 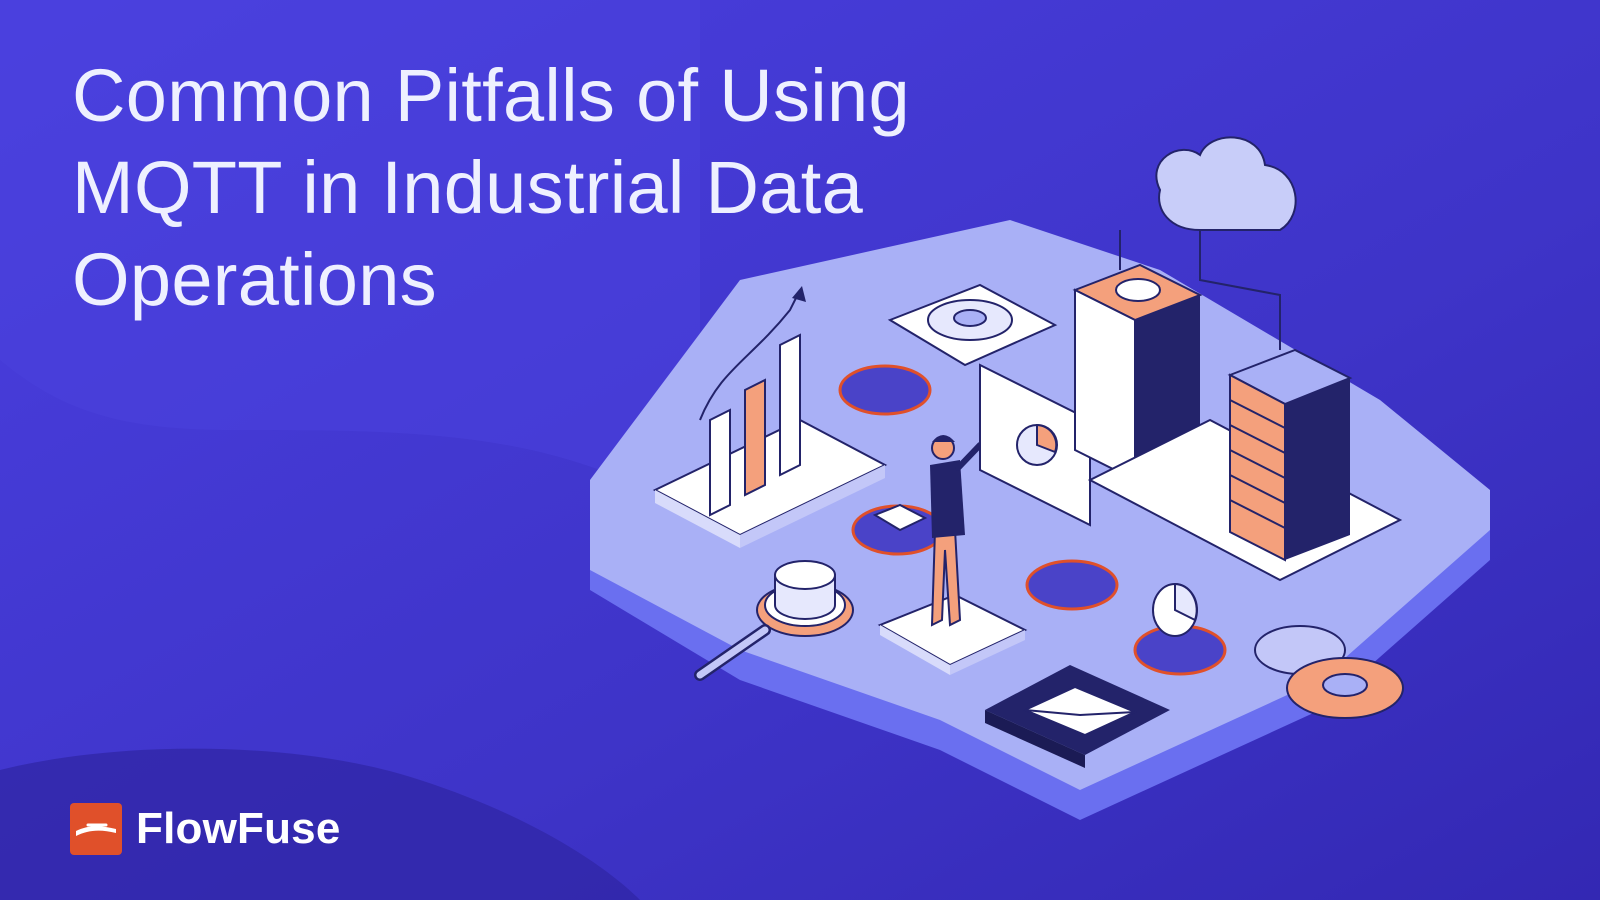 I want to click on pie-chart-icon, so click(x=1175, y=609).